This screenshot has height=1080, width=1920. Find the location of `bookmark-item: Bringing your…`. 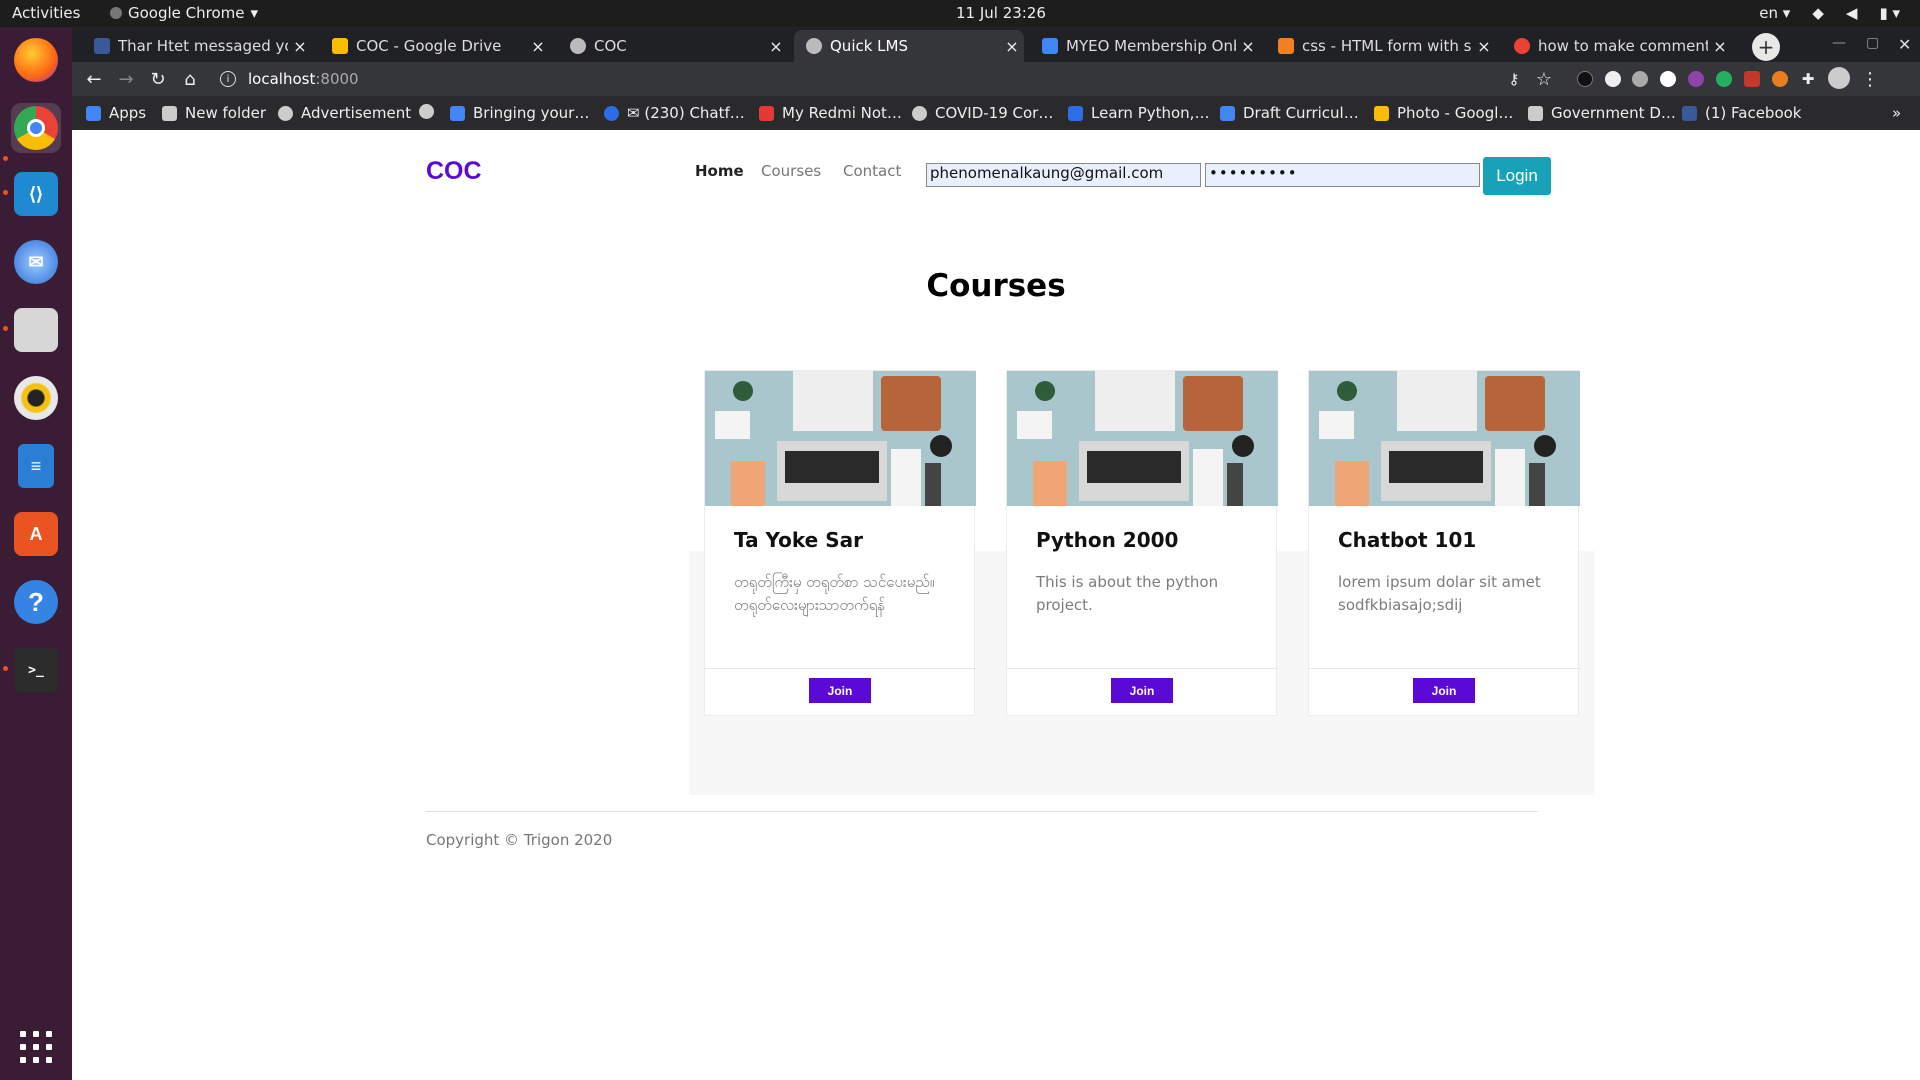

bookmark-item: Bringing your… is located at coordinates (519, 113).